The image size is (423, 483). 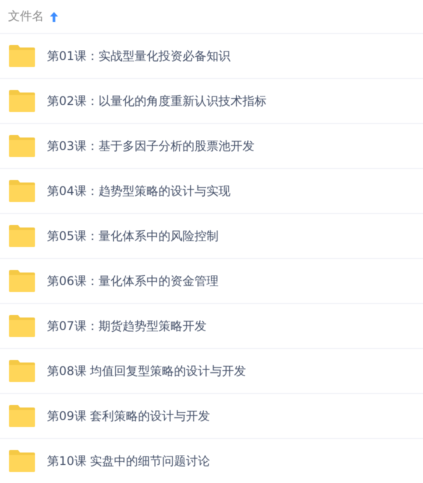 I want to click on file-name: 第05课：量化体系中的风险控制, so click(x=132, y=236).